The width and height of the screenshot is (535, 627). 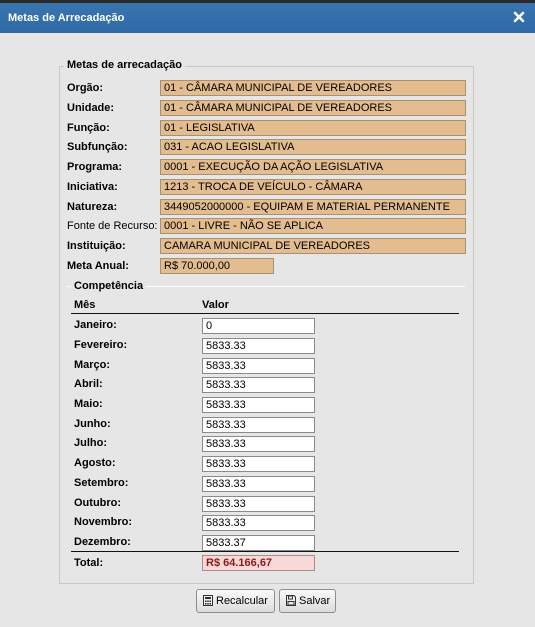 I want to click on month-input-agosto, so click(x=258, y=464).